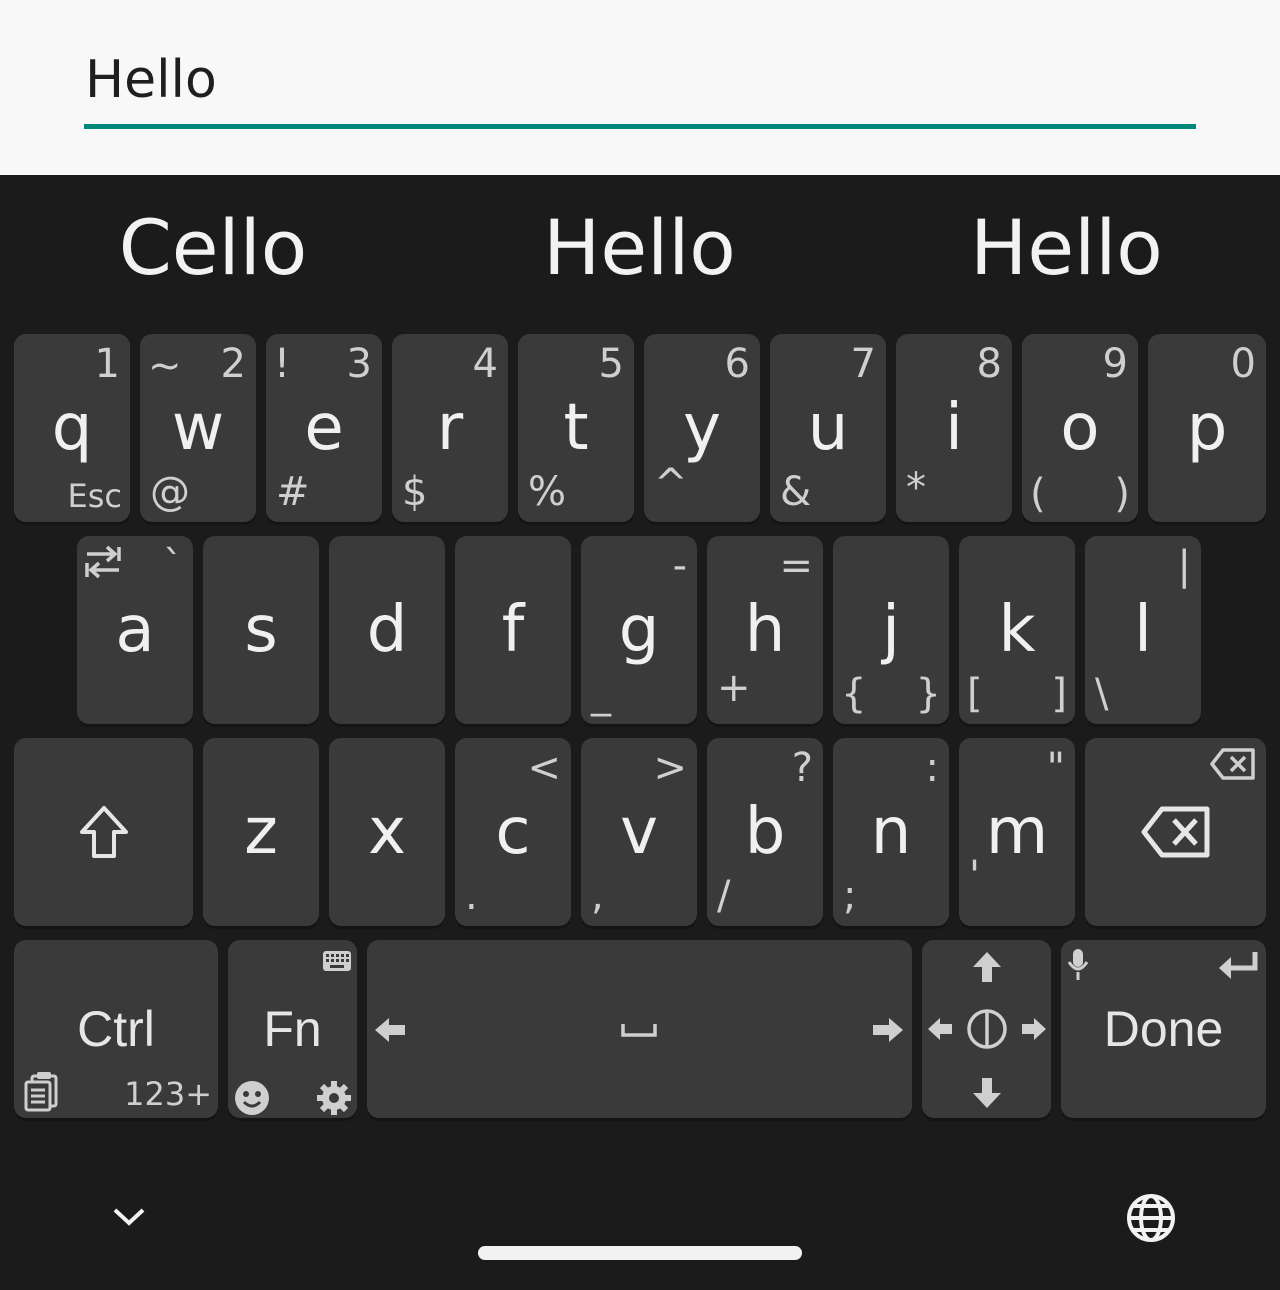 The width and height of the screenshot is (1280, 1290). What do you see at coordinates (891, 630) in the screenshot?
I see `key-j: j { }` at bounding box center [891, 630].